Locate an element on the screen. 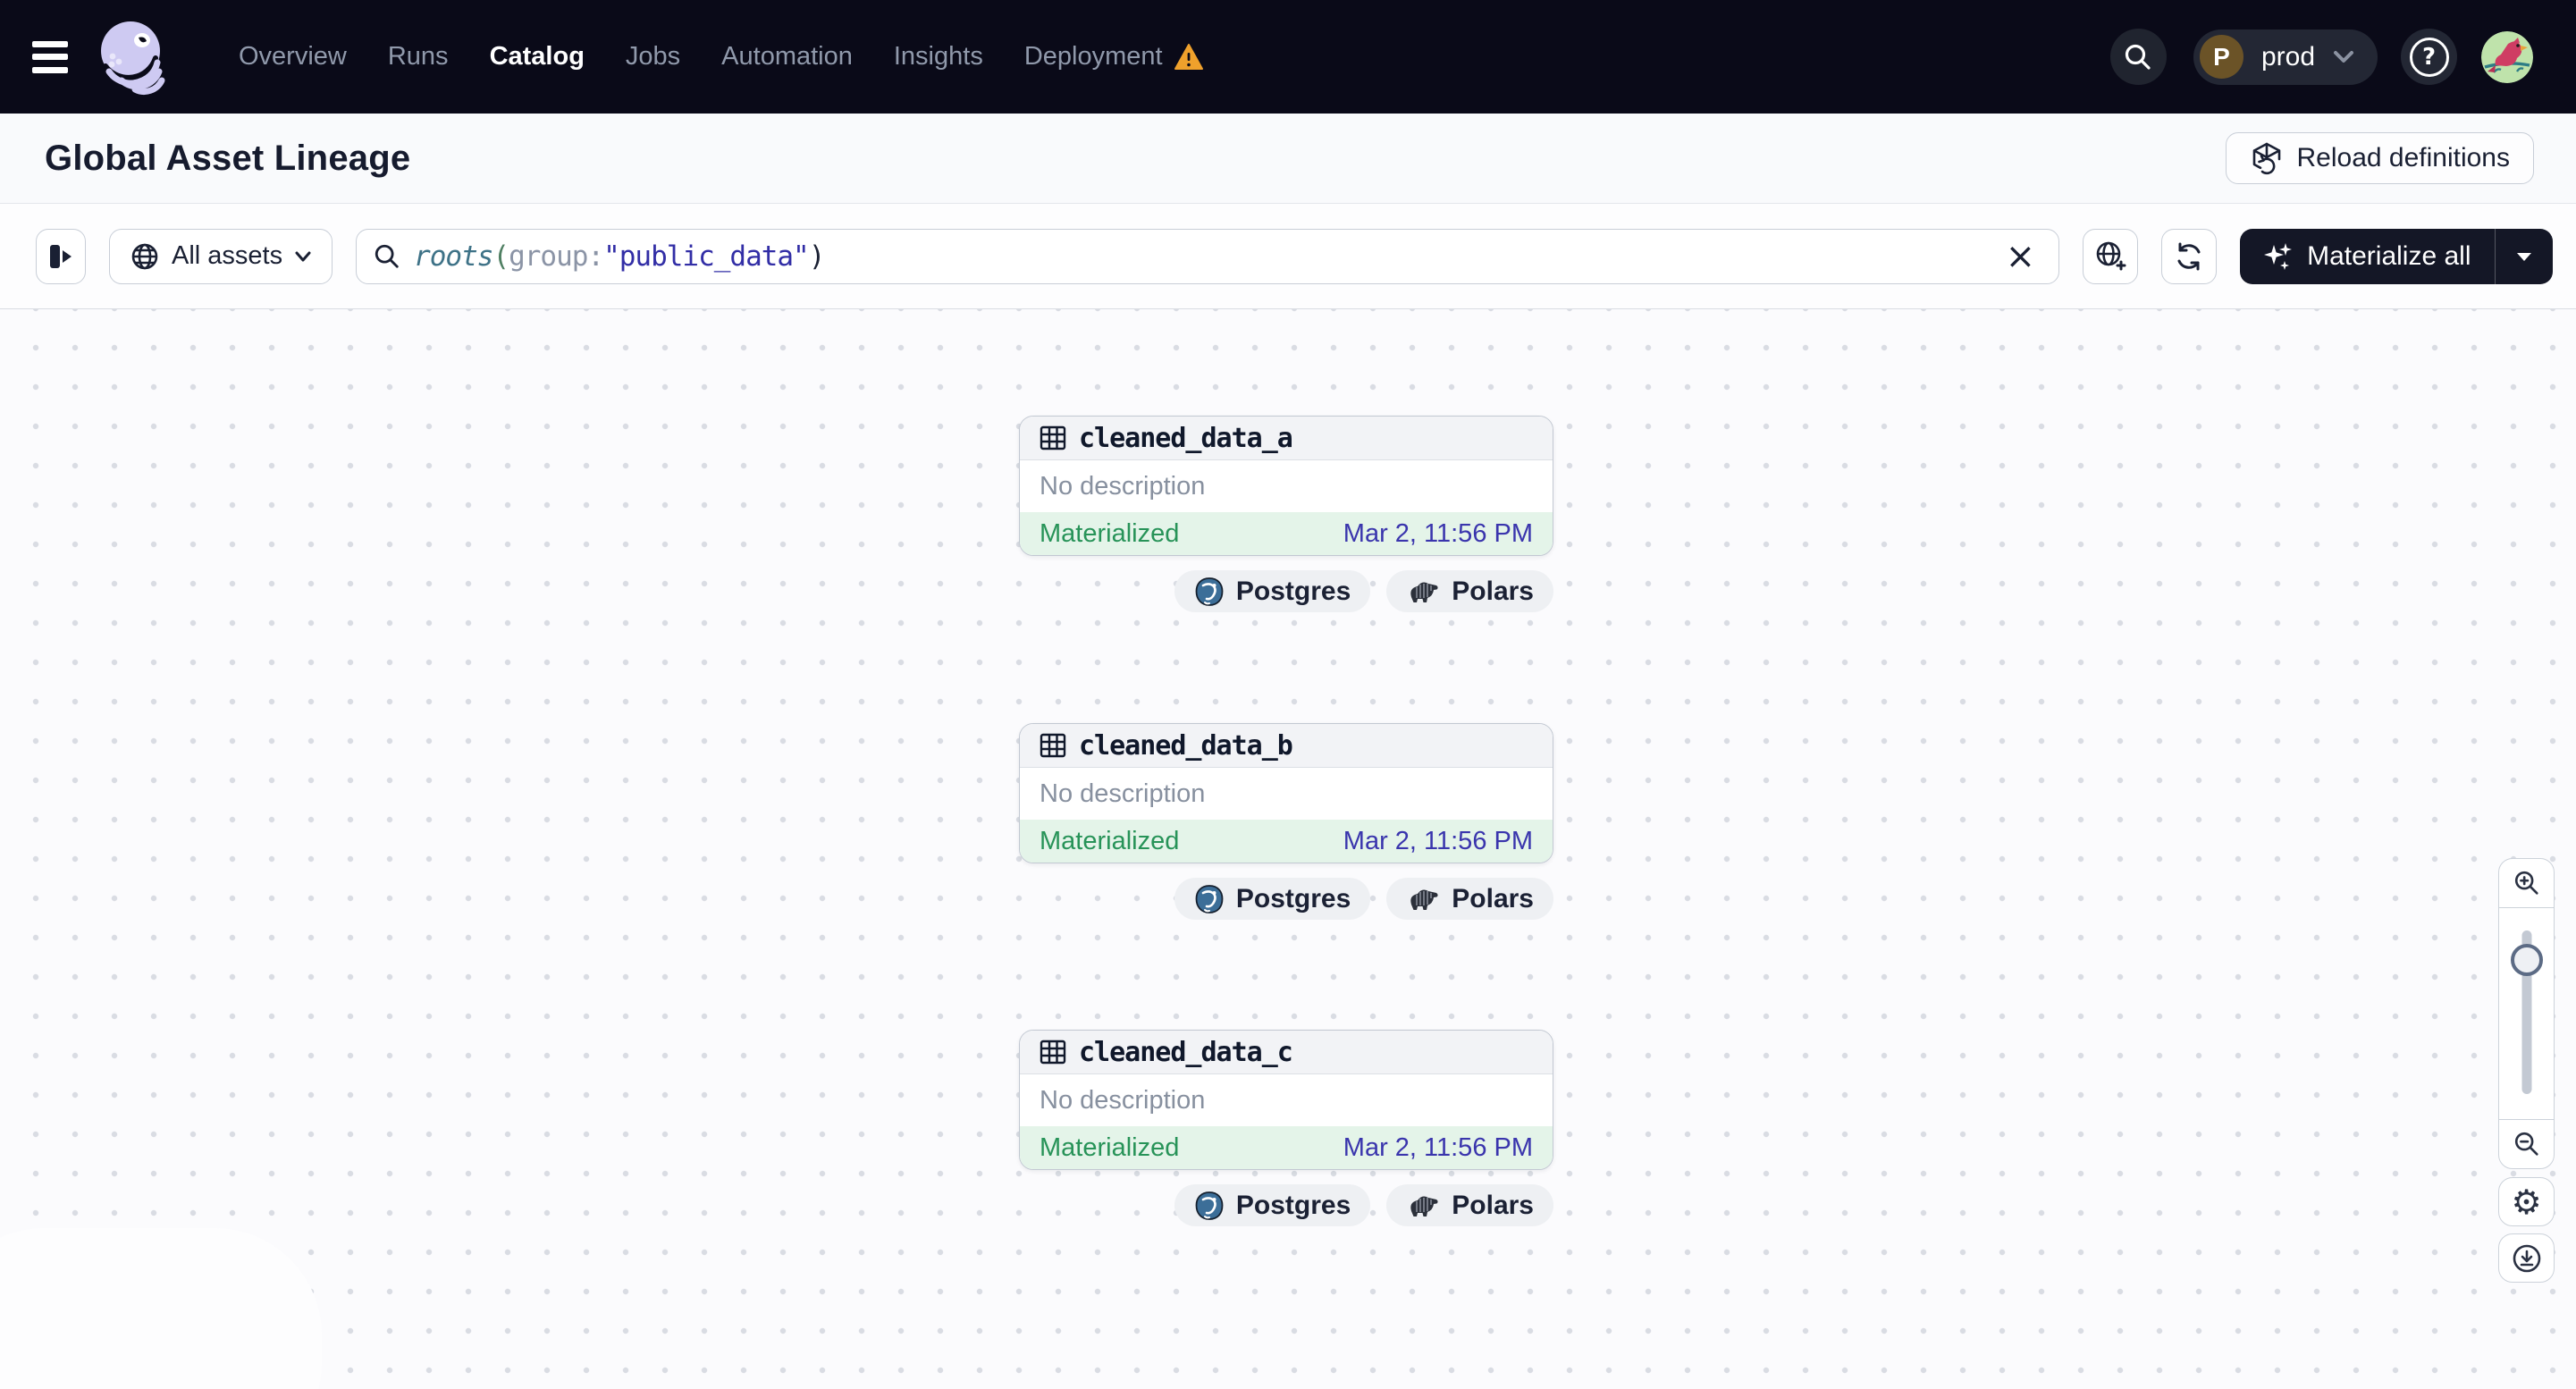 The height and width of the screenshot is (1389, 2576). materialize-all-button: Materialize all is located at coordinates (2367, 256).